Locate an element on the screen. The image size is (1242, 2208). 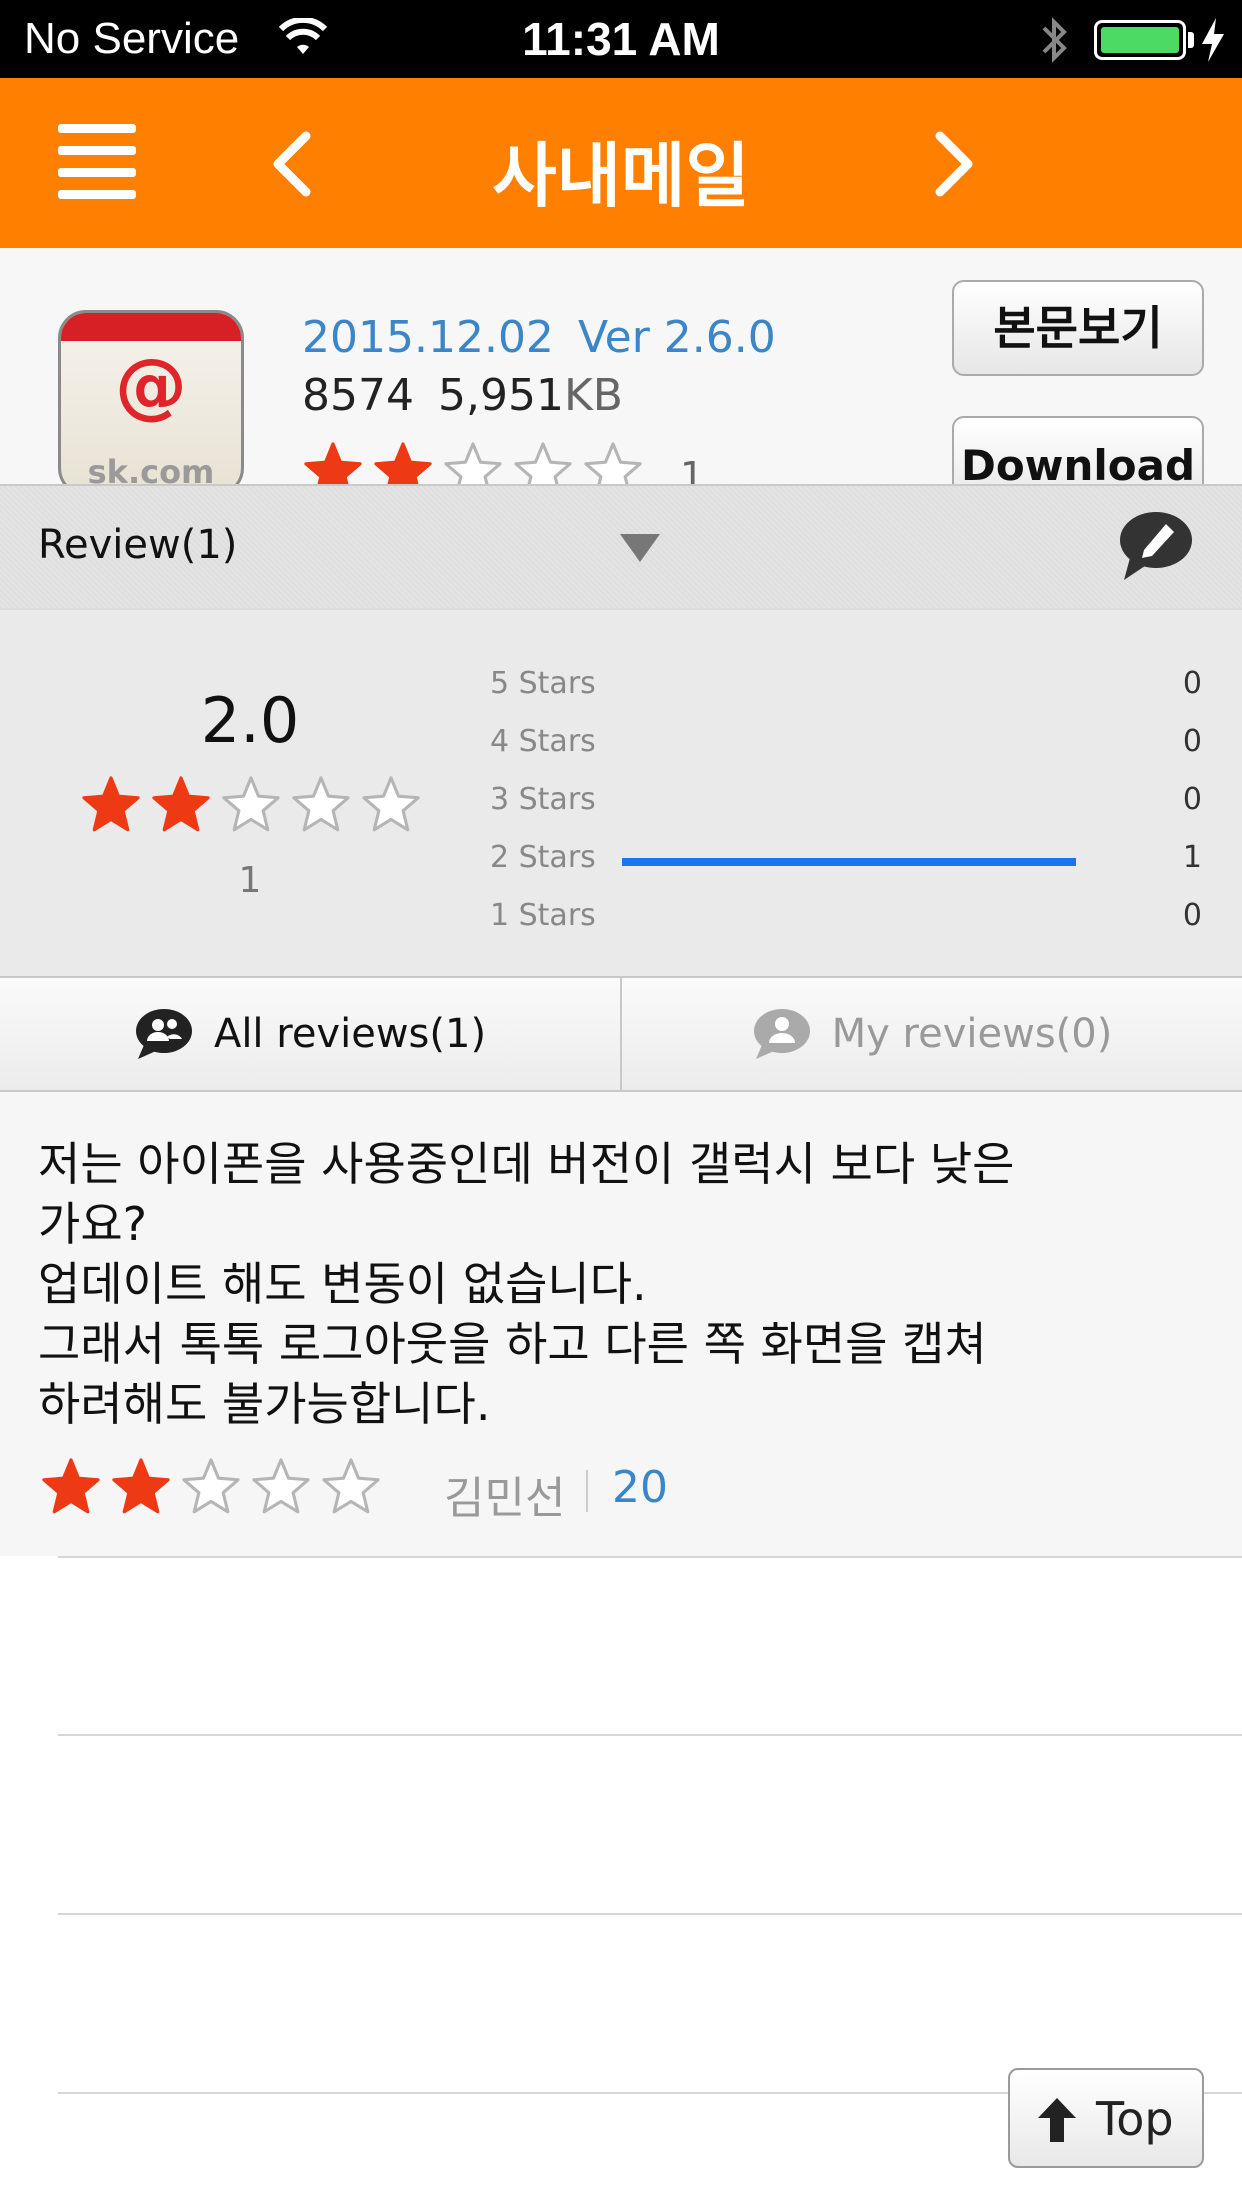
write-review-icon is located at coordinates (1154, 546).